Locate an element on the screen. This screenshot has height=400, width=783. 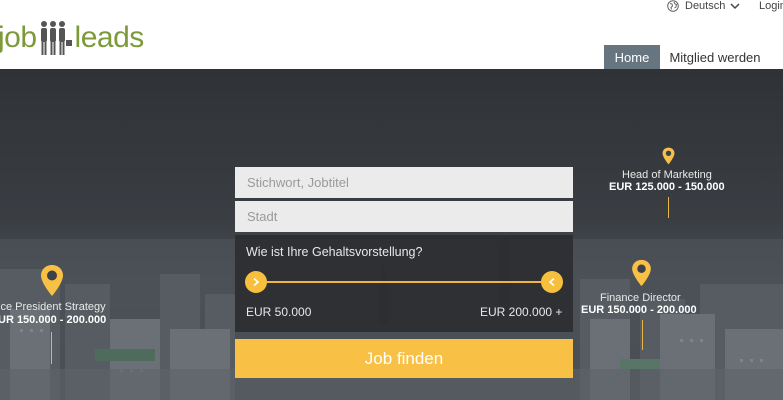
salary-max-label: EUR 200.000 + is located at coordinates (521, 312).